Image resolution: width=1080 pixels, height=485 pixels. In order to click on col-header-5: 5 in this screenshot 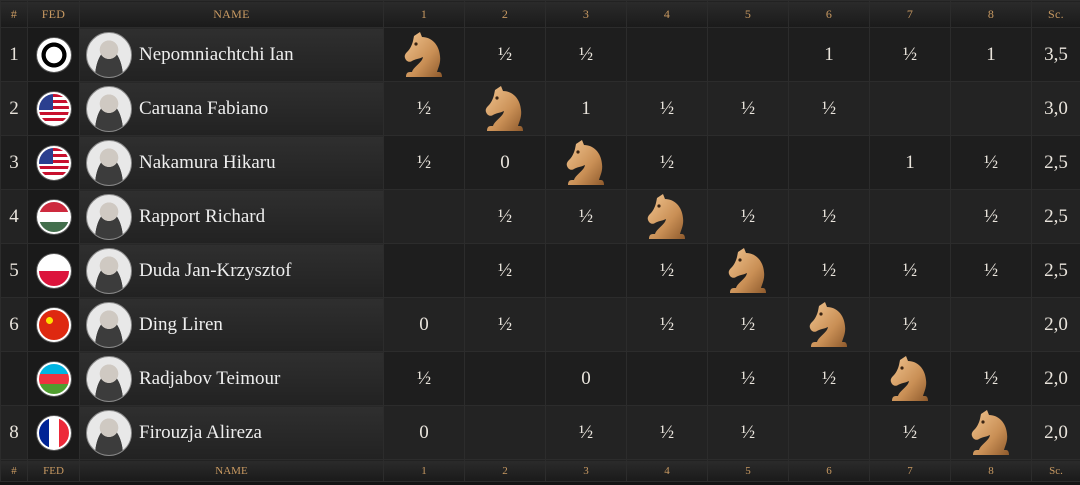, I will do `click(748, 14)`.